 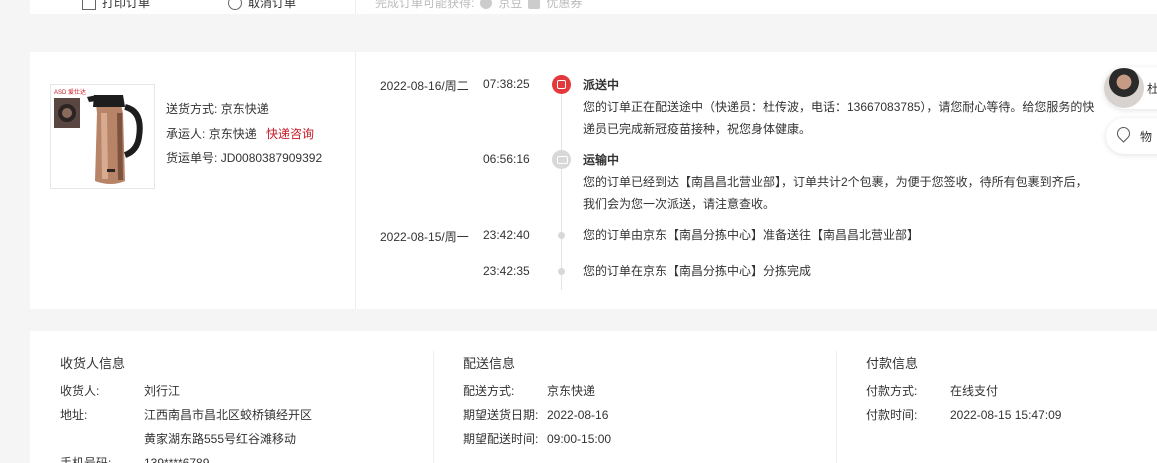 What do you see at coordinates (506, 271) in the screenshot?
I see `entry-time: 23:42:35` at bounding box center [506, 271].